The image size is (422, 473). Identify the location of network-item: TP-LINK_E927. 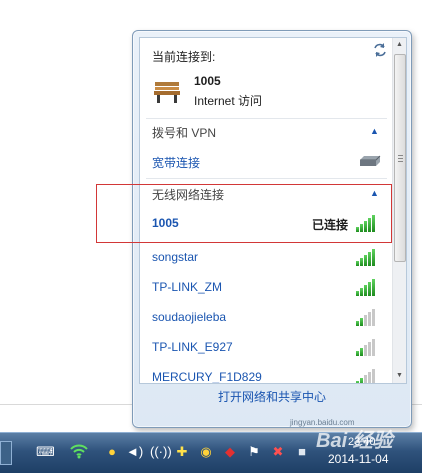
(266, 346).